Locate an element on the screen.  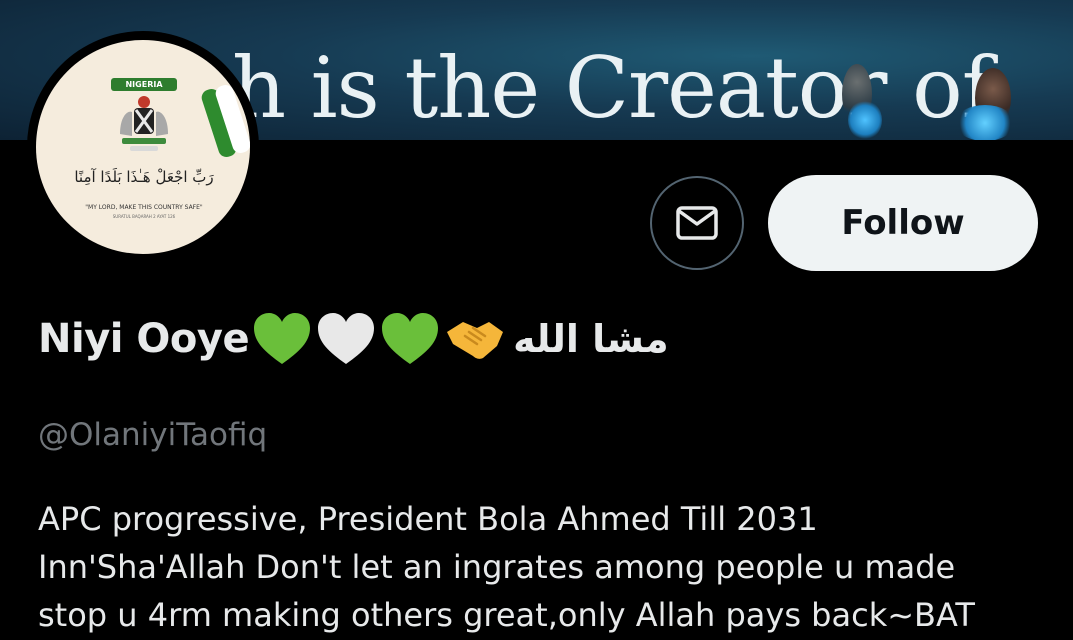
follow-button: Follow is located at coordinates (903, 223).